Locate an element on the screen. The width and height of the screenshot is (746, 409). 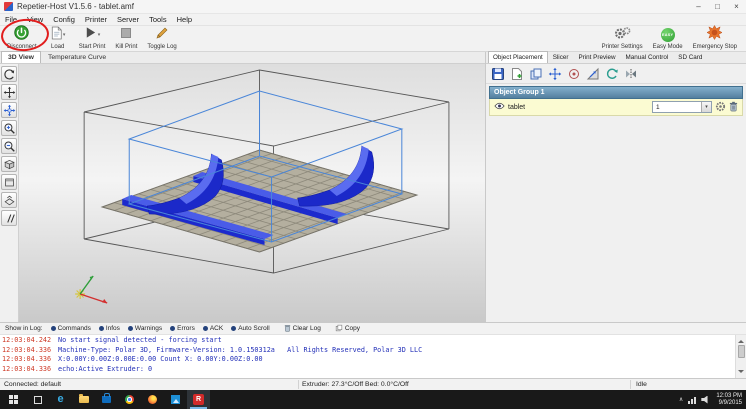
log-filter-commands: Commands is located at coordinates (70, 328).